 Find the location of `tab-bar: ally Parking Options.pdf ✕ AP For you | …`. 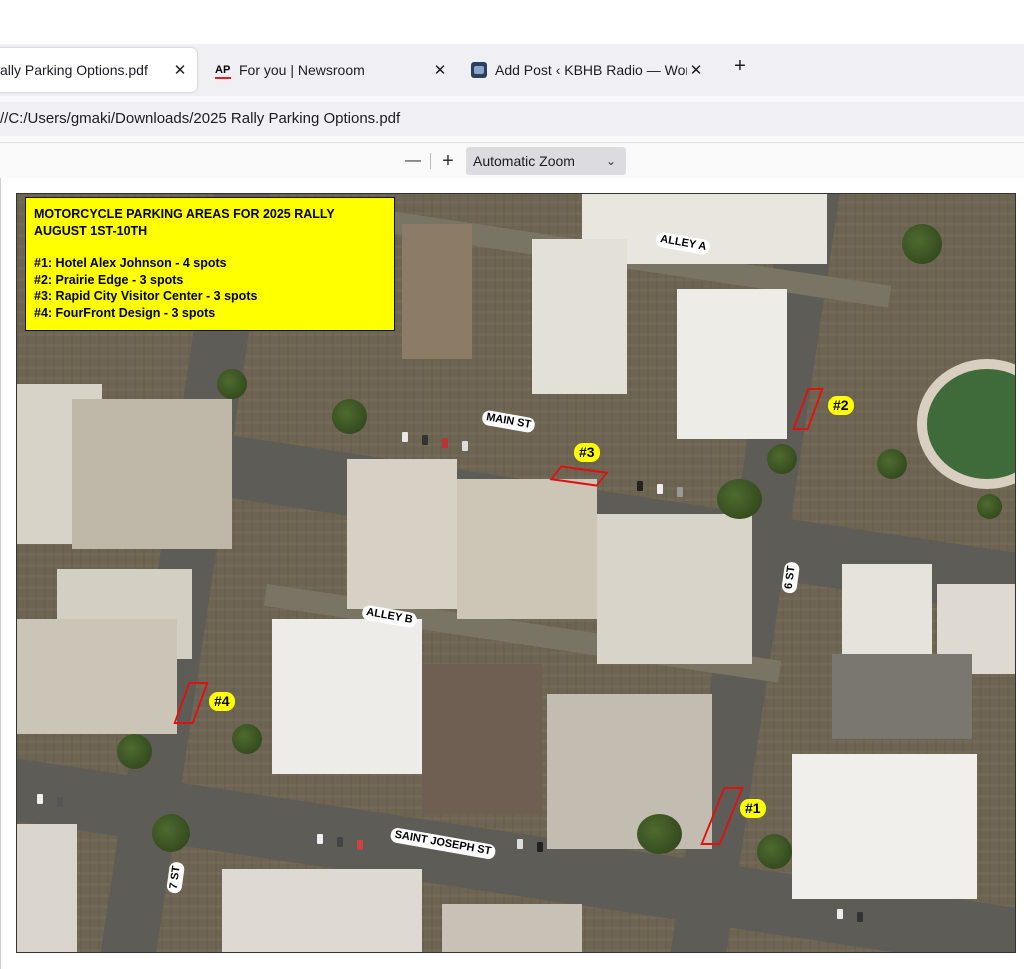

tab-bar: ally Parking Options.pdf ✕ AP For you | … is located at coordinates (512, 70).